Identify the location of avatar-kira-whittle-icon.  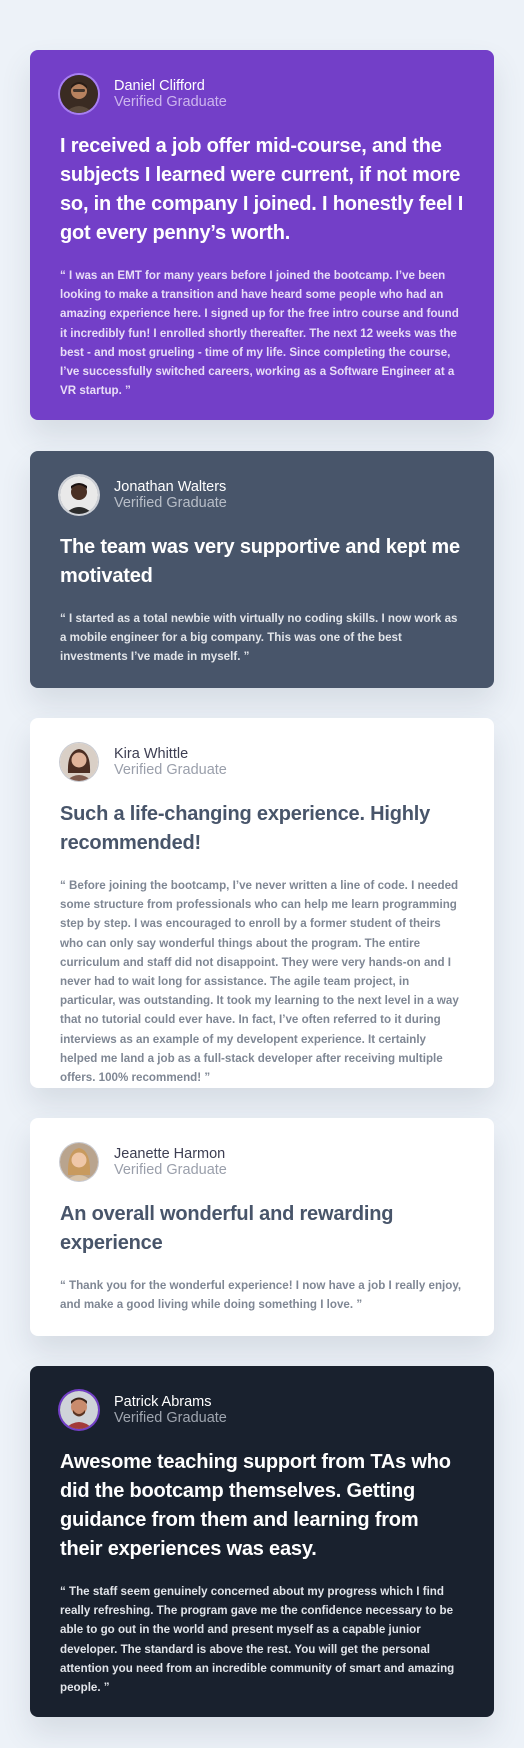
(79, 762).